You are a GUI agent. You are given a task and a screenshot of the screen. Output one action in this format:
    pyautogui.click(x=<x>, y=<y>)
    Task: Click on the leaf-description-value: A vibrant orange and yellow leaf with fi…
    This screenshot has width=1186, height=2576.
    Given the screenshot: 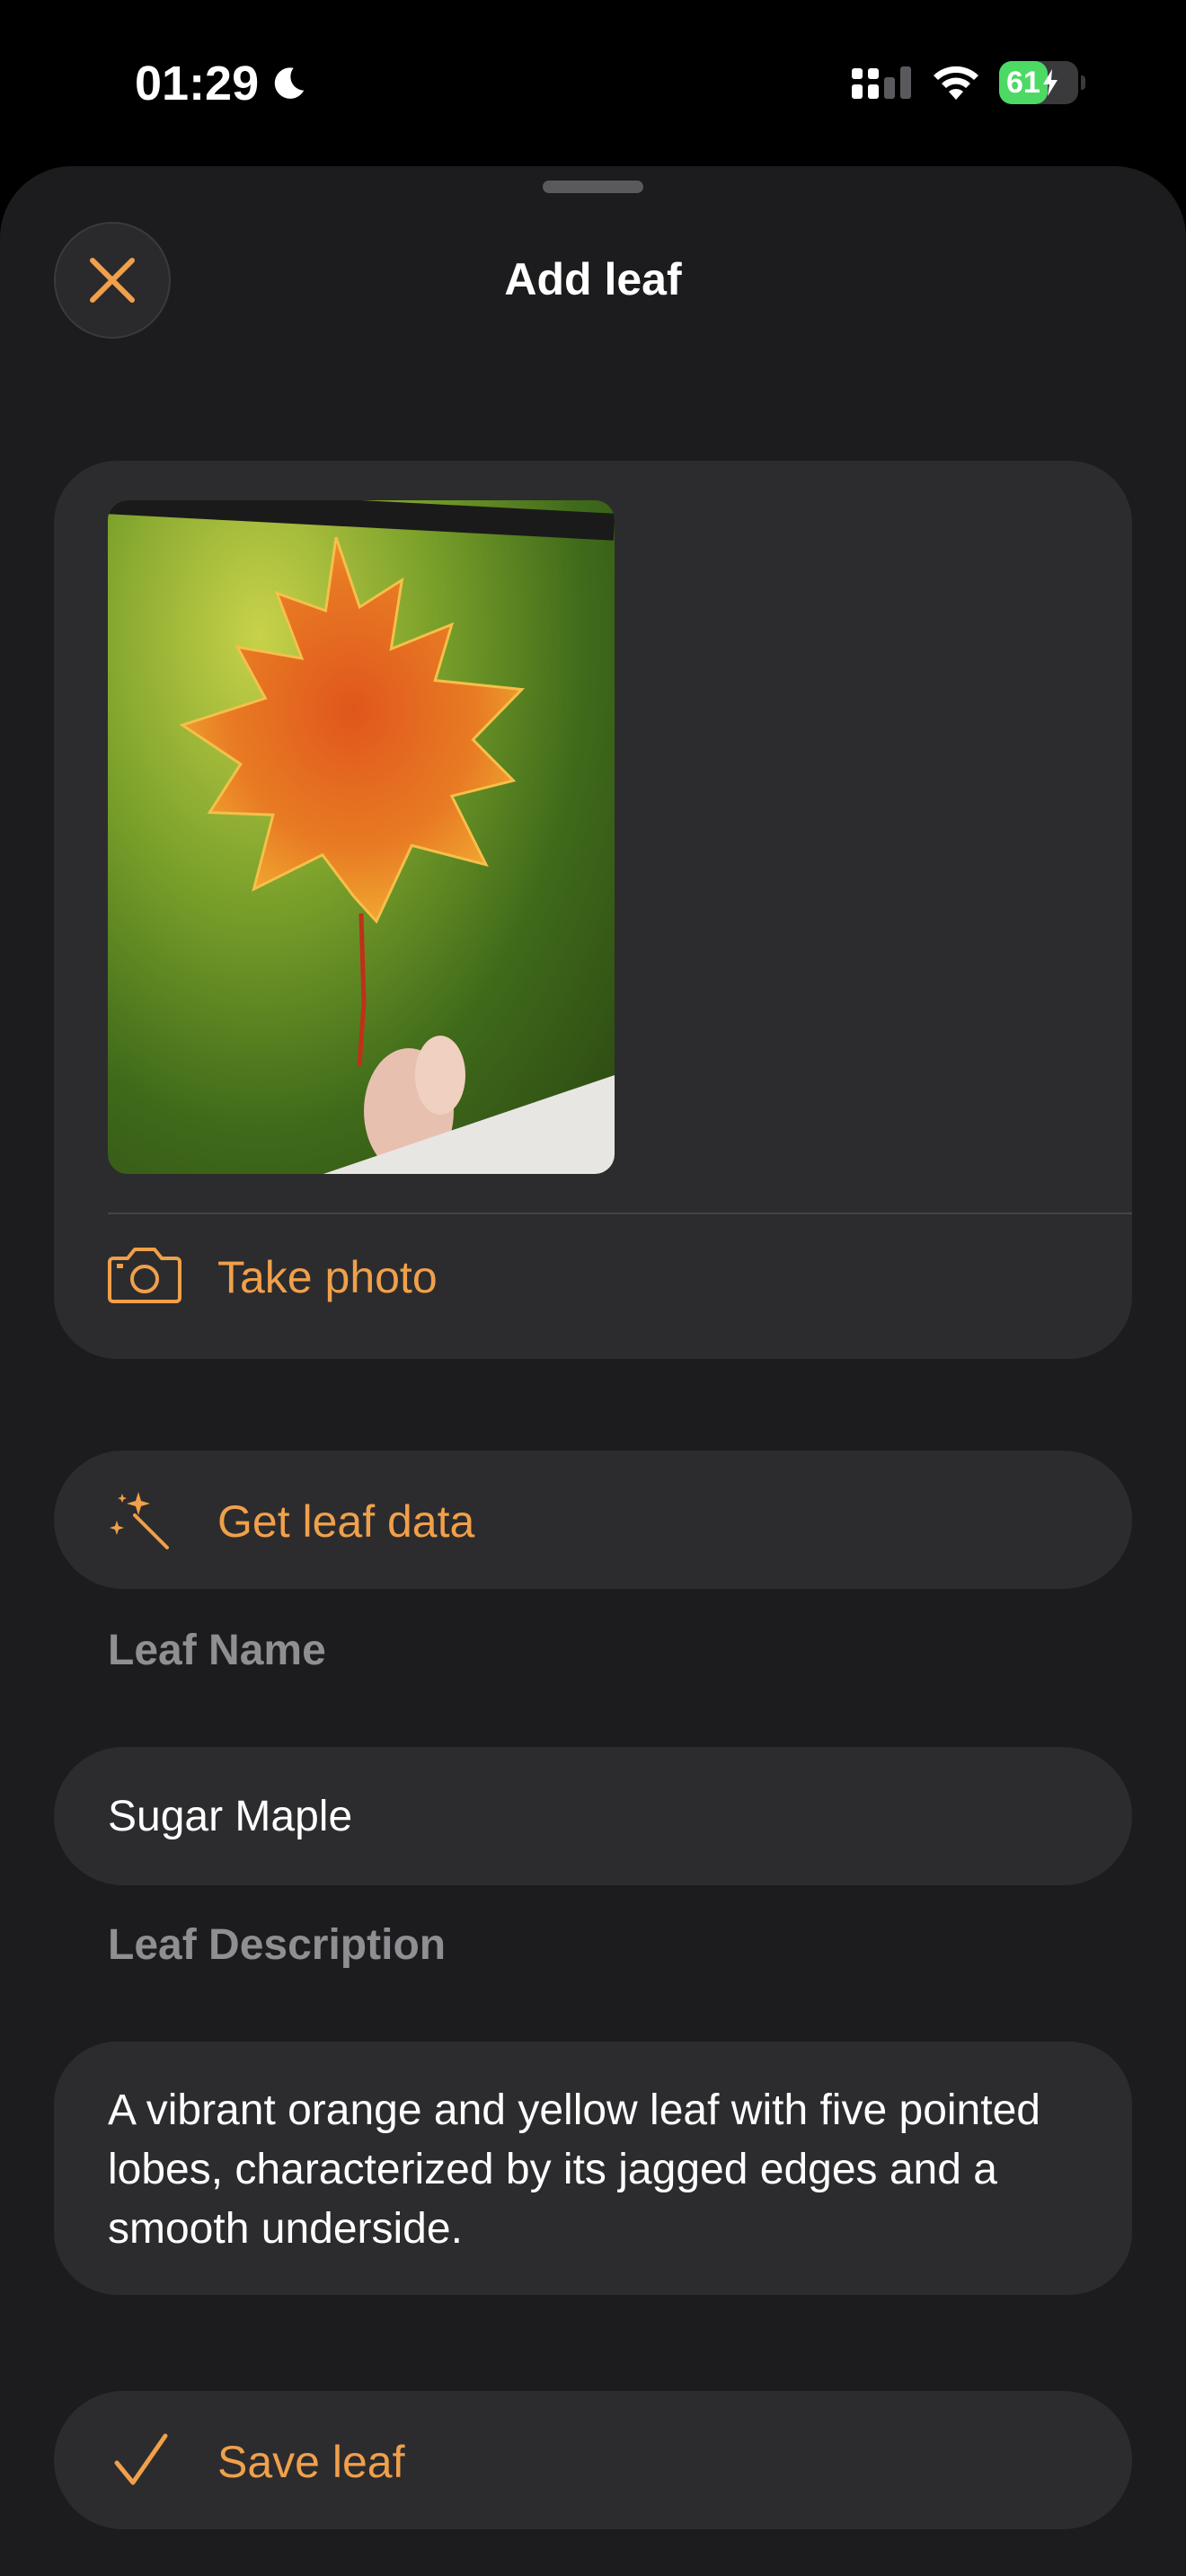 What is the action you would take?
    pyautogui.click(x=574, y=2169)
    